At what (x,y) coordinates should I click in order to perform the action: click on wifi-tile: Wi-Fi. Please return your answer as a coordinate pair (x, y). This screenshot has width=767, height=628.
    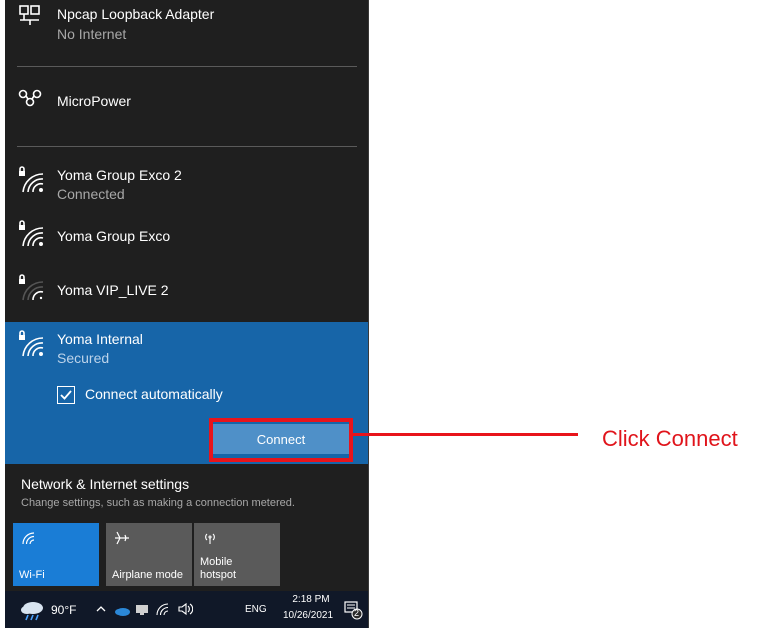
    Looking at the image, I should click on (56, 554).